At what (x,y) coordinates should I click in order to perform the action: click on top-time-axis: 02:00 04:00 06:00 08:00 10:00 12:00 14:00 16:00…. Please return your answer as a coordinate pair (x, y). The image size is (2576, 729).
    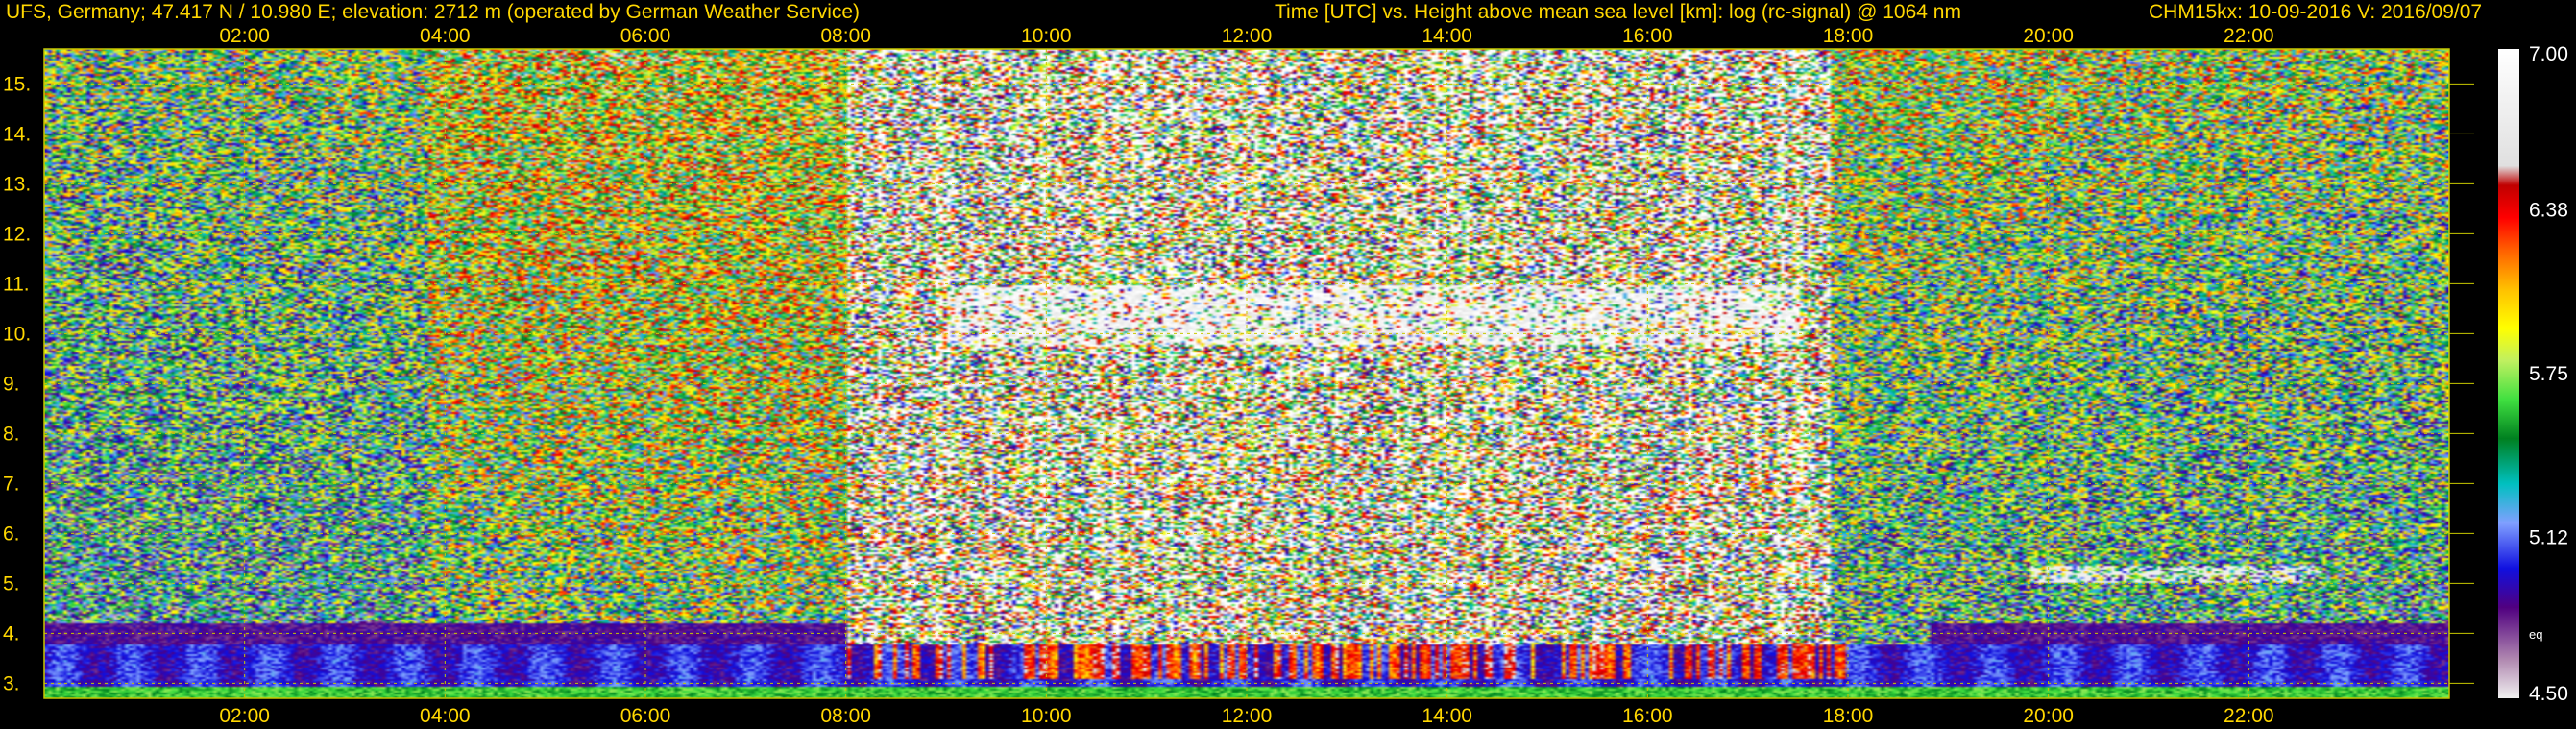
    Looking at the image, I should click on (1246, 36).